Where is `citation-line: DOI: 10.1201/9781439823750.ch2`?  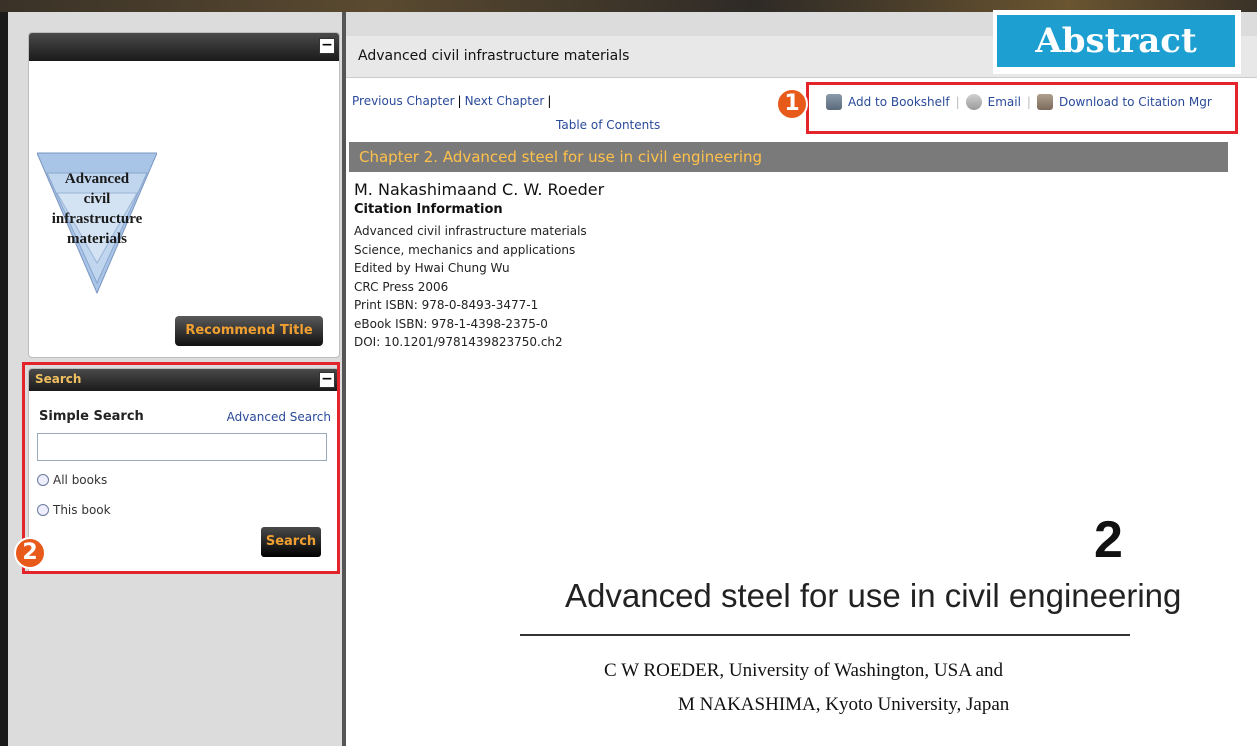
citation-line: DOI: 10.1201/9781439823750.ch2 is located at coordinates (458, 342).